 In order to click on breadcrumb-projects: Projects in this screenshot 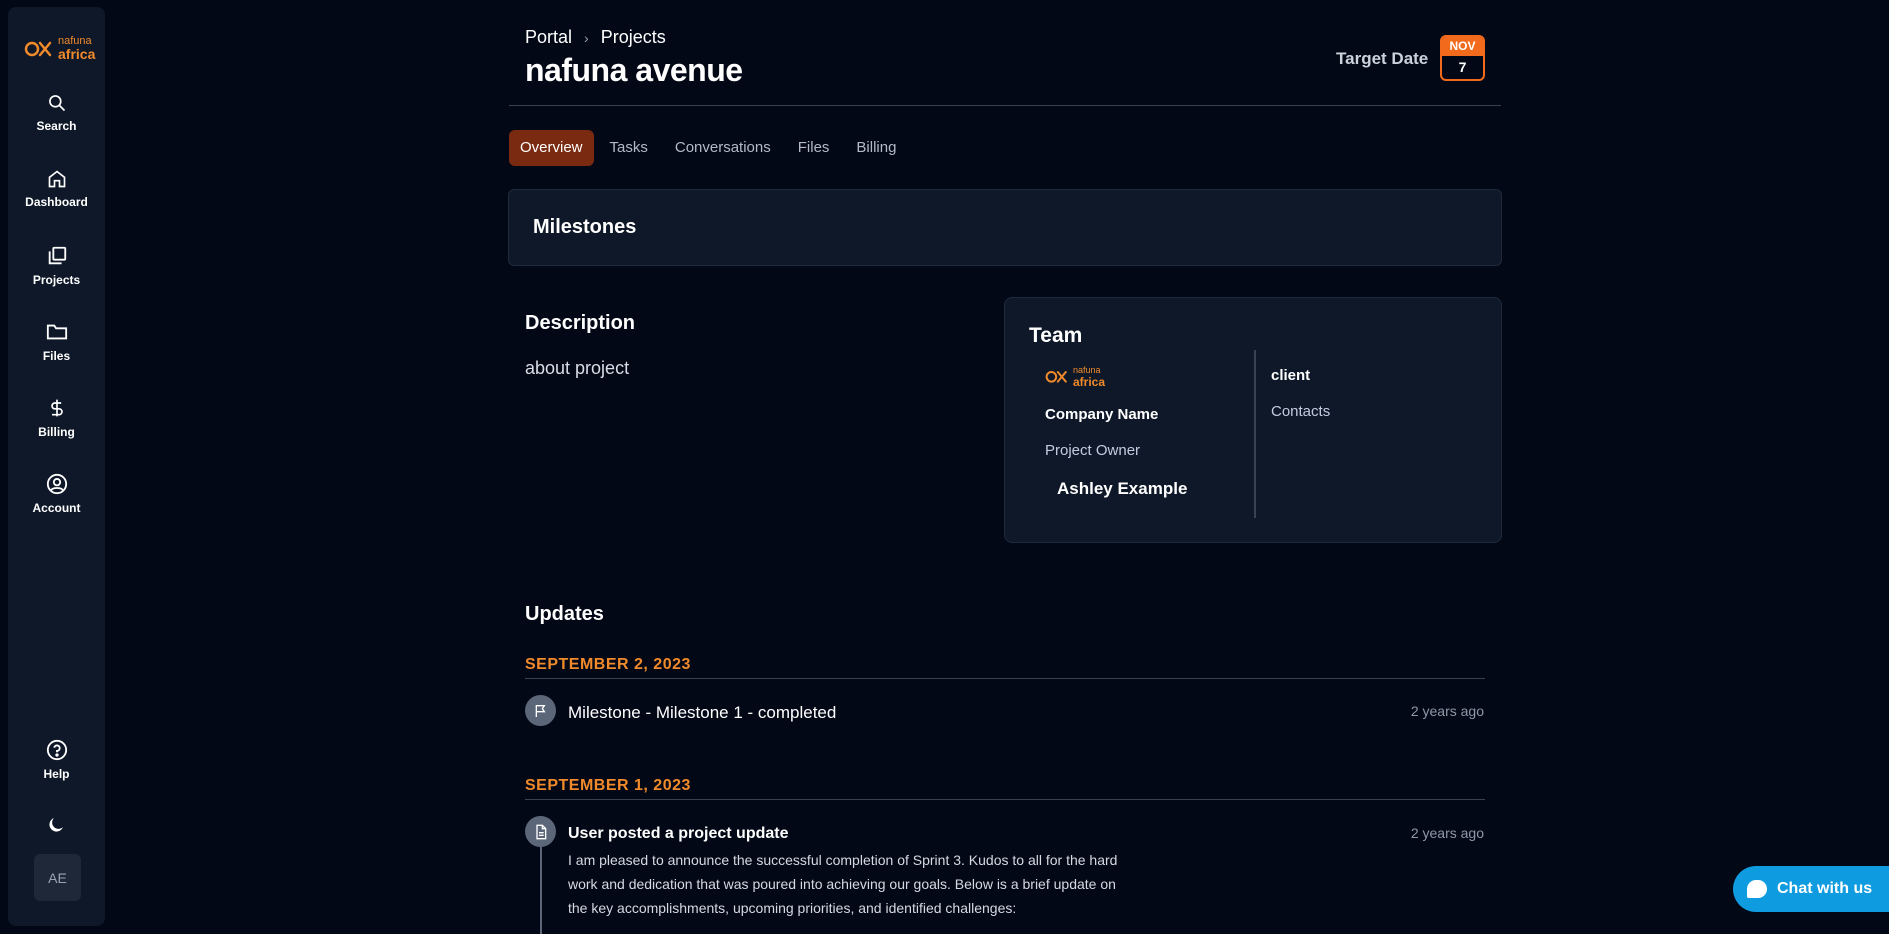, I will do `click(633, 37)`.